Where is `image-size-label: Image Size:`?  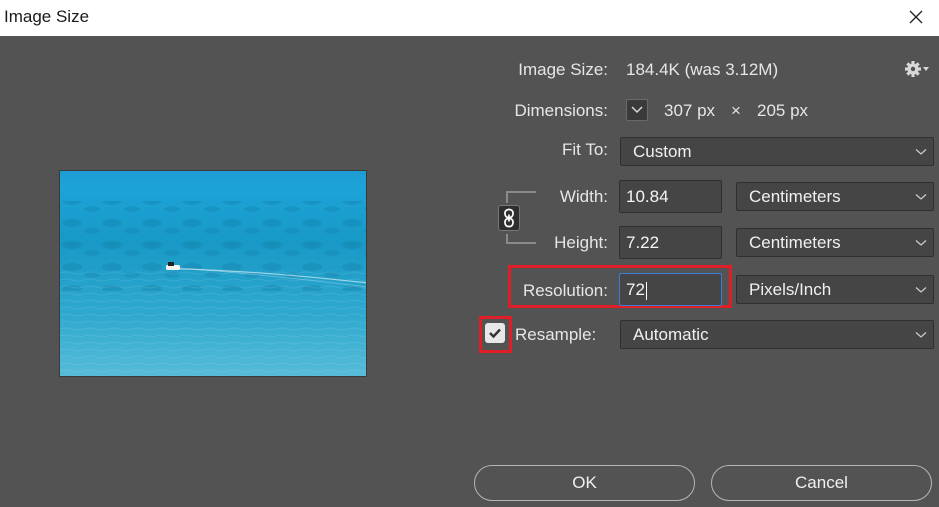 image-size-label: Image Size: is located at coordinates (563, 69).